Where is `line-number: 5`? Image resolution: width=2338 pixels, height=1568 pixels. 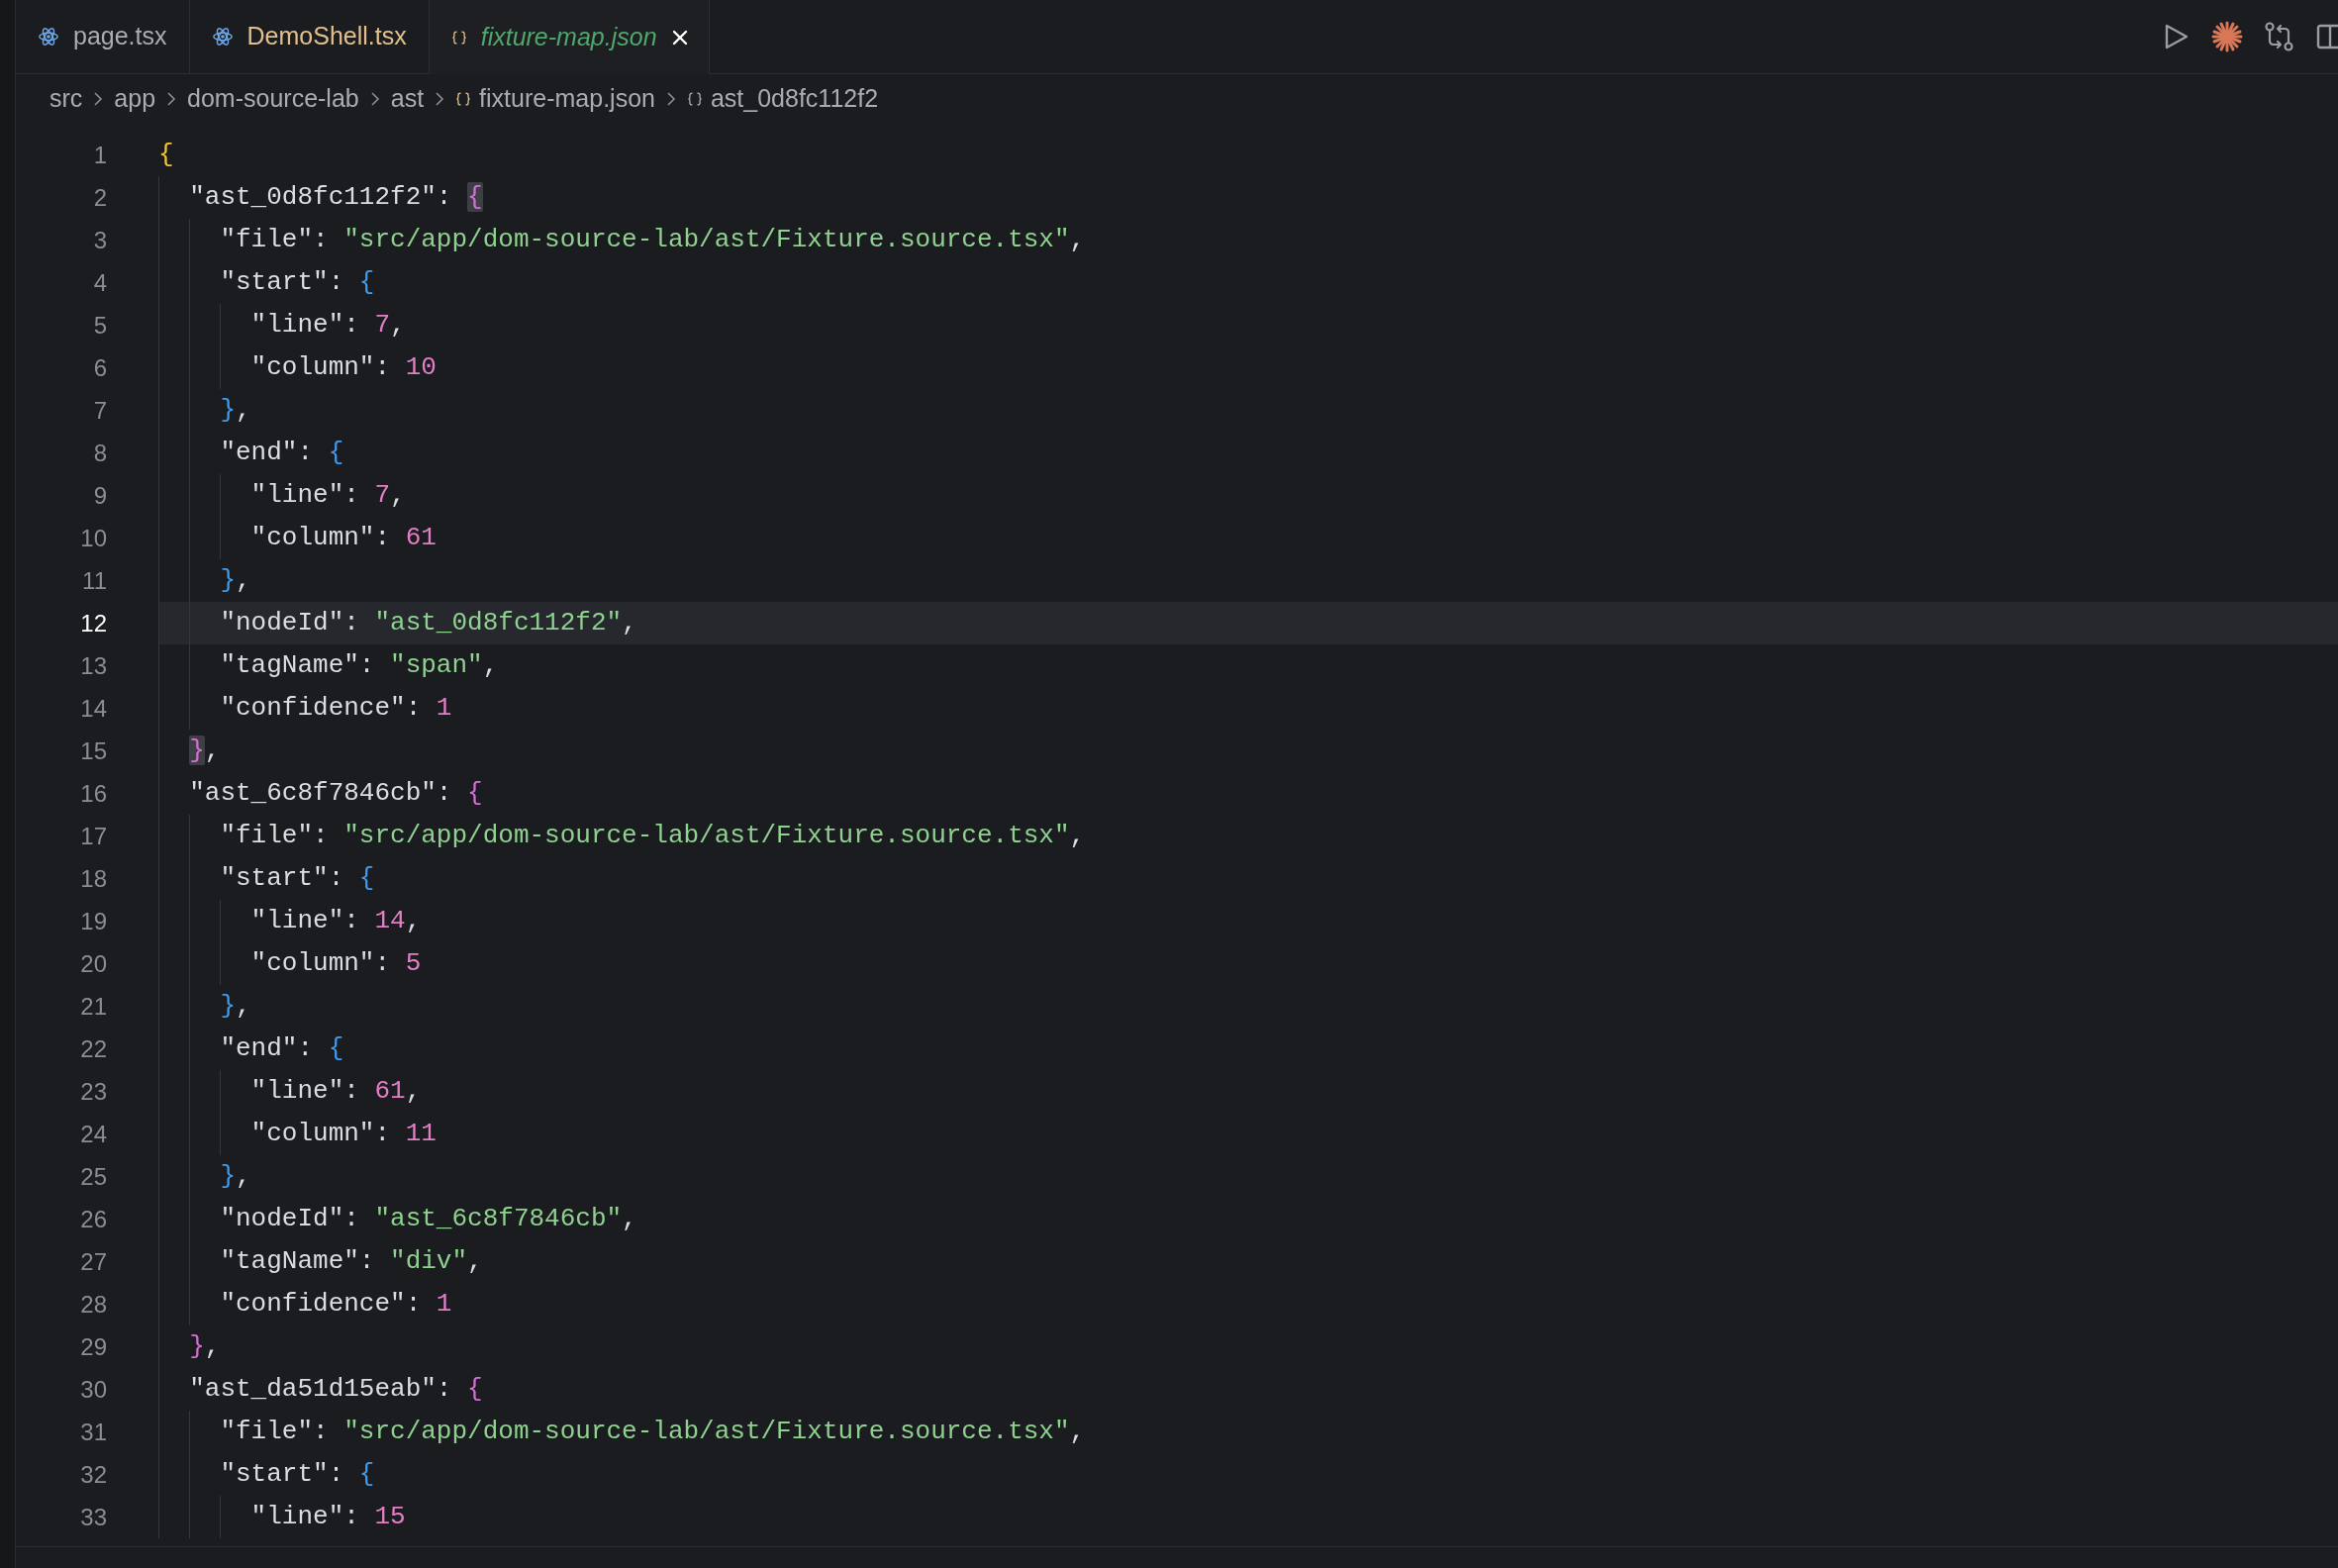 line-number: 5 is located at coordinates (99, 325).